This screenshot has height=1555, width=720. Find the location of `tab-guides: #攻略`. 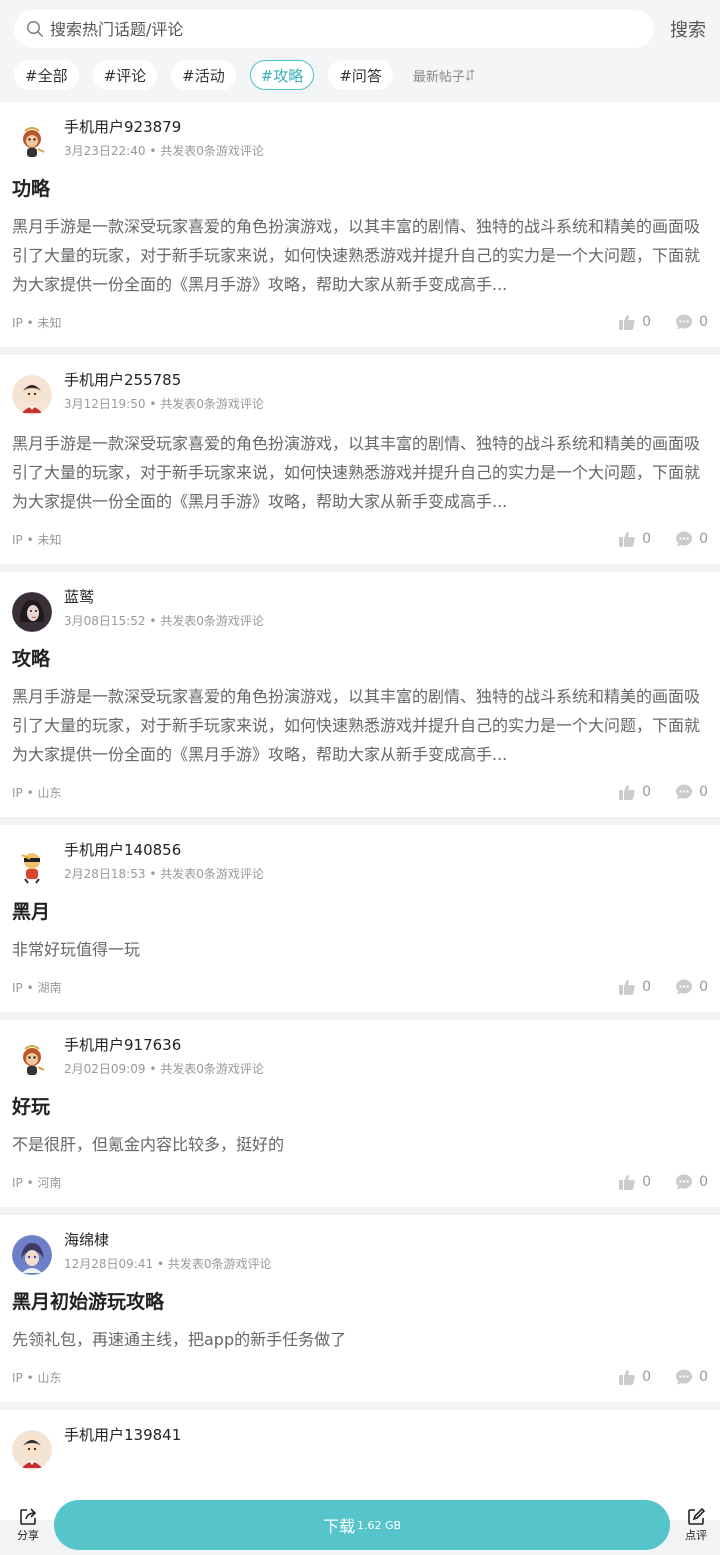

tab-guides: #攻略 is located at coordinates (282, 75).